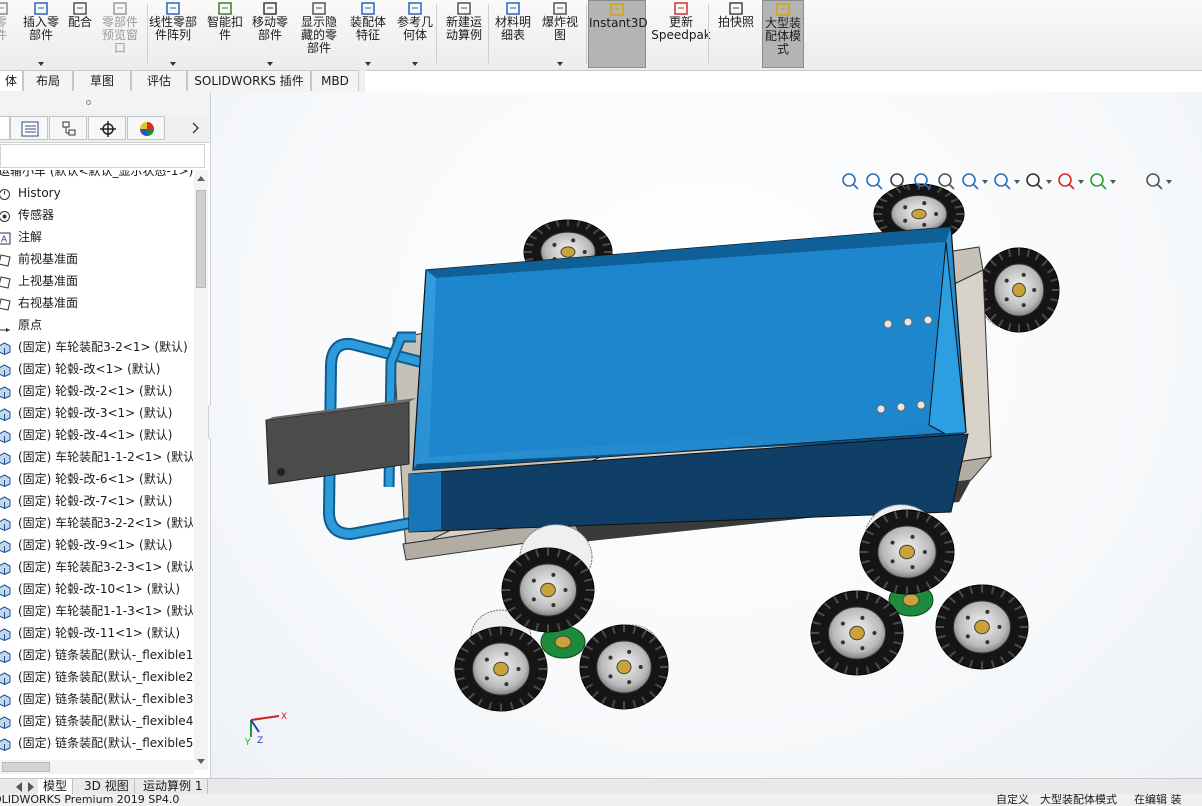 This screenshot has width=1202, height=806. What do you see at coordinates (947, 182) in the screenshot?
I see `dynamic-annotation-icon` at bounding box center [947, 182].